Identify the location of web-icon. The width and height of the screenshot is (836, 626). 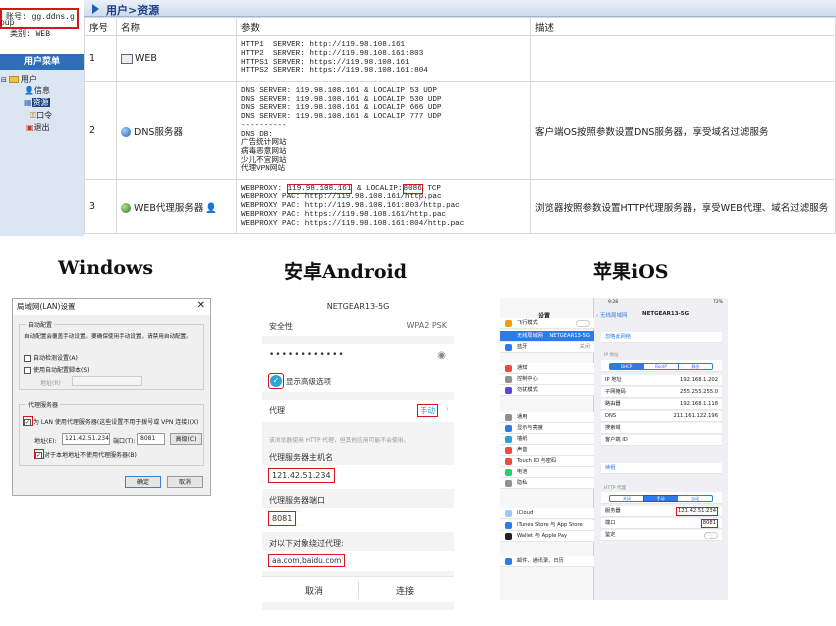
(127, 58).